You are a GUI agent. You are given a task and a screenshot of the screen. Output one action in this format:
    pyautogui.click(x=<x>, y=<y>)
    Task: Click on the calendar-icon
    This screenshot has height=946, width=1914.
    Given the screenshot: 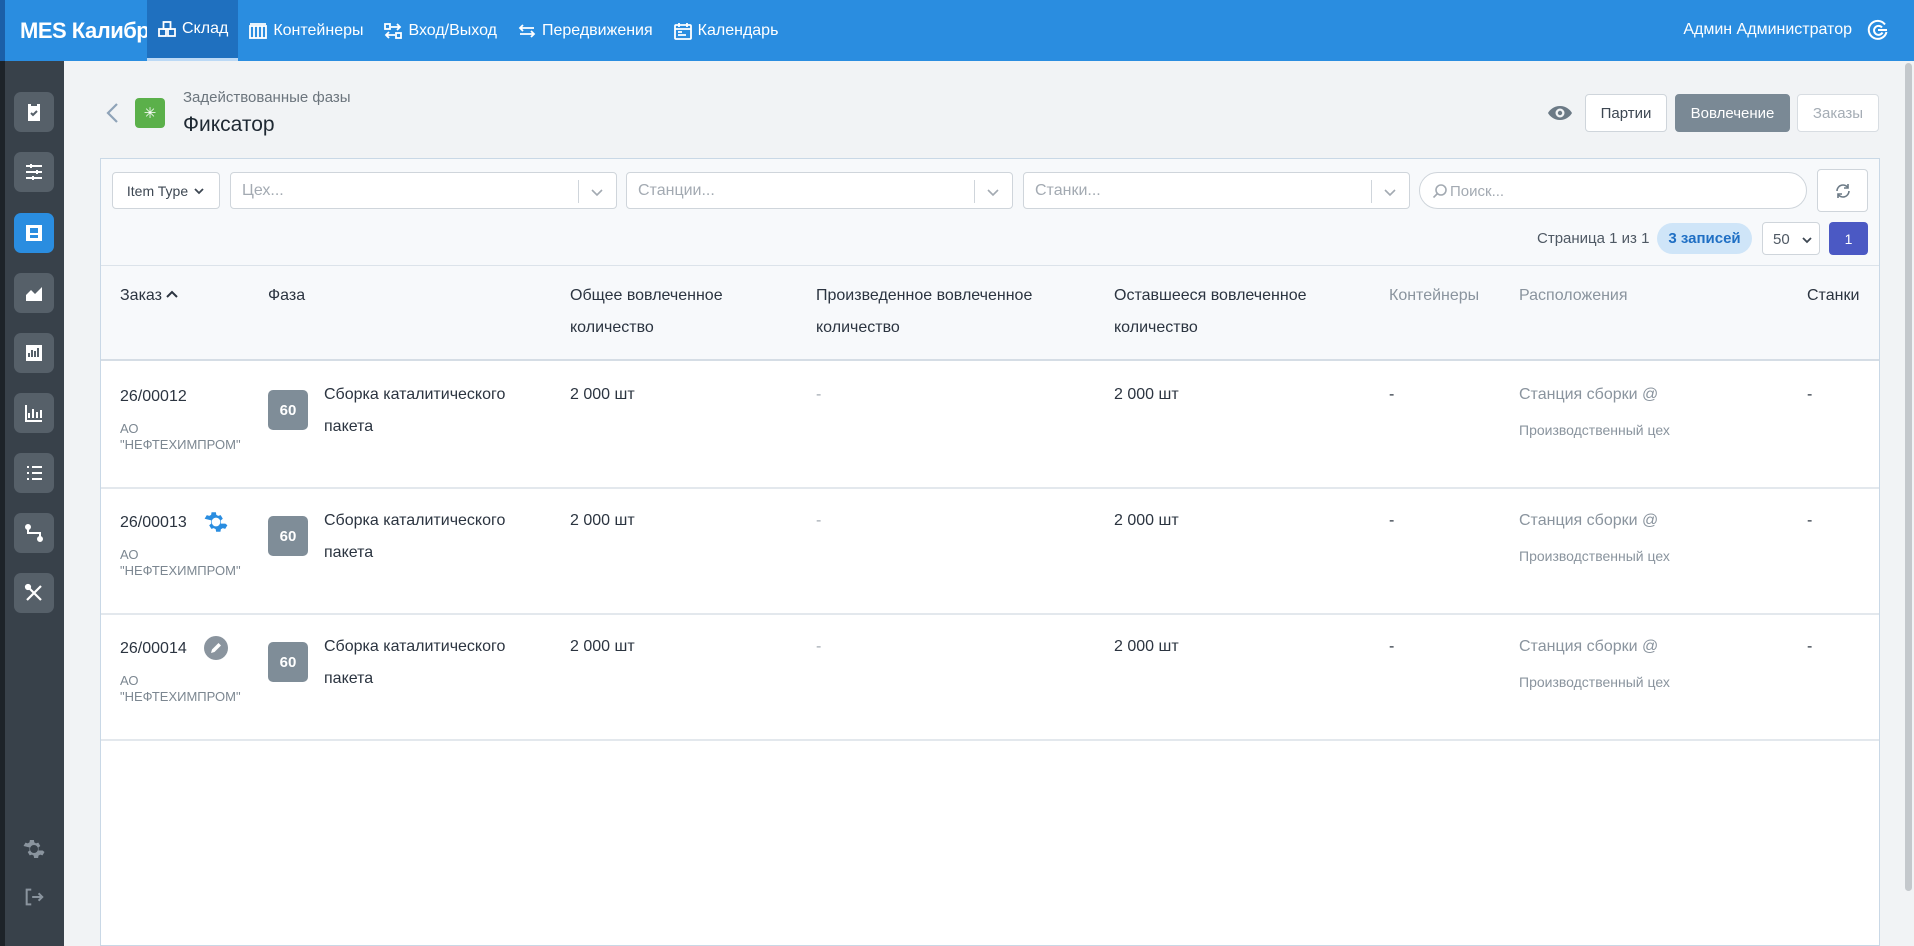 What is the action you would take?
    pyautogui.click(x=682, y=31)
    